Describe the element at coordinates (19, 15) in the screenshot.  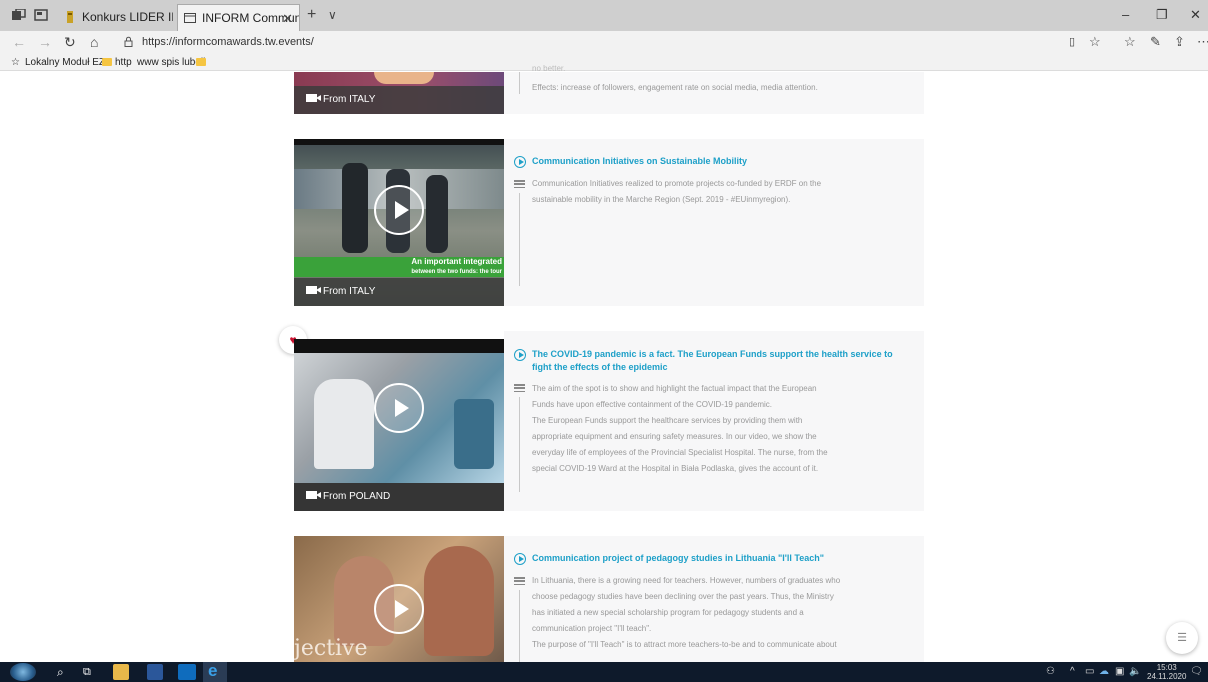
I see `tab-actions-icon` at that location.